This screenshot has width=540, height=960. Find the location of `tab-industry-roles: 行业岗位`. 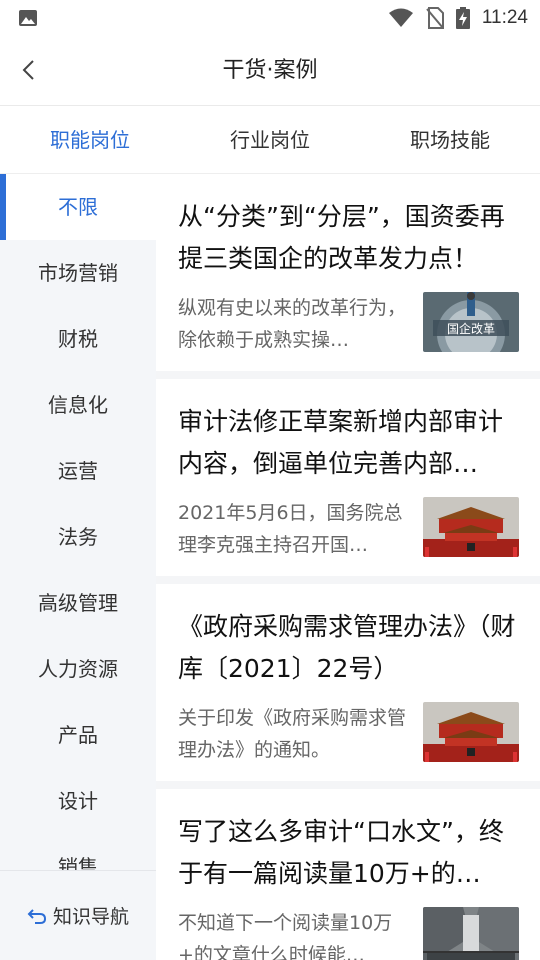

tab-industry-roles: 行业岗位 is located at coordinates (270, 139).